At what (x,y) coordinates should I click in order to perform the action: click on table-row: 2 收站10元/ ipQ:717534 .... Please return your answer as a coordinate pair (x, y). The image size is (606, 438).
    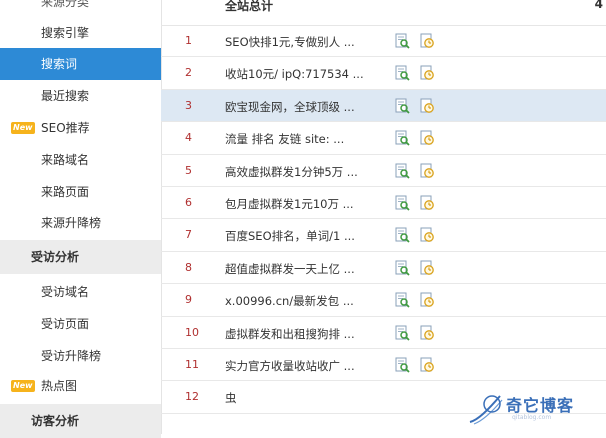
    Looking at the image, I should click on (383, 73).